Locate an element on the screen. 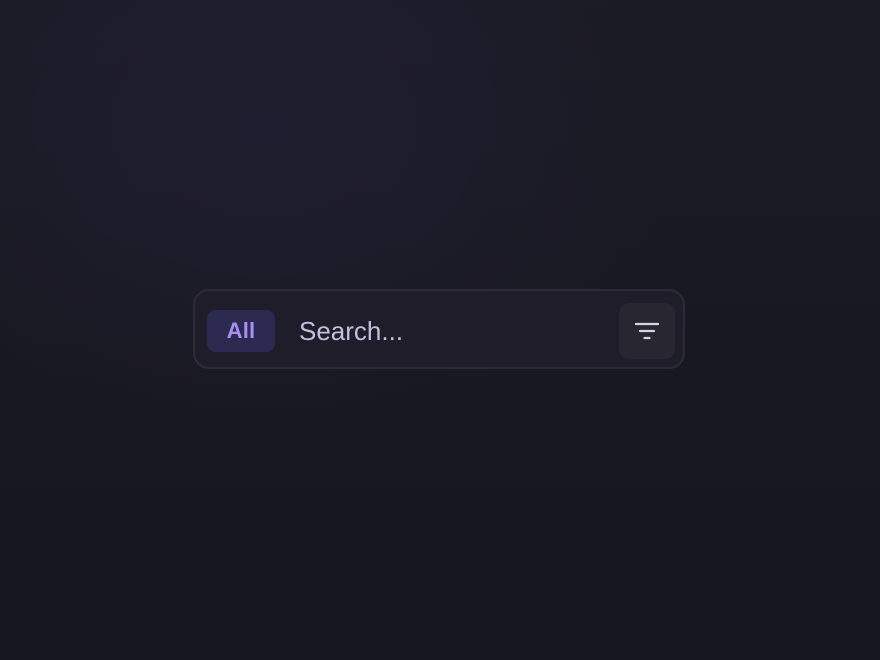 This screenshot has height=660, width=880. filter-icon is located at coordinates (647, 331).